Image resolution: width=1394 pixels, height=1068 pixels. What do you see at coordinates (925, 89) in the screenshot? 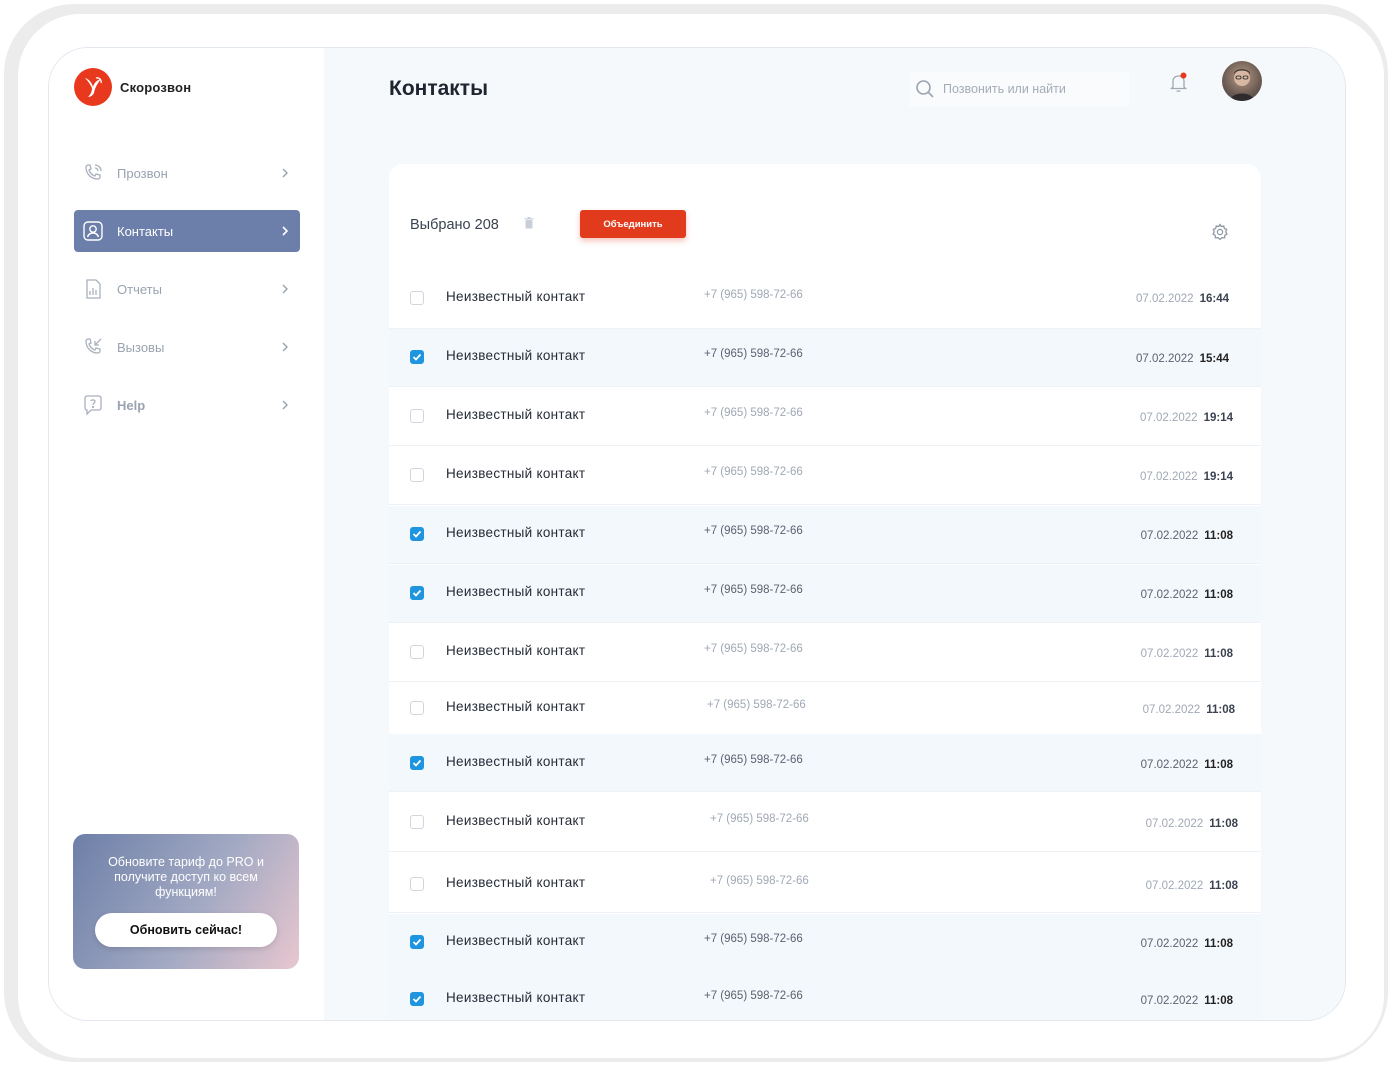
I see `search-icon` at bounding box center [925, 89].